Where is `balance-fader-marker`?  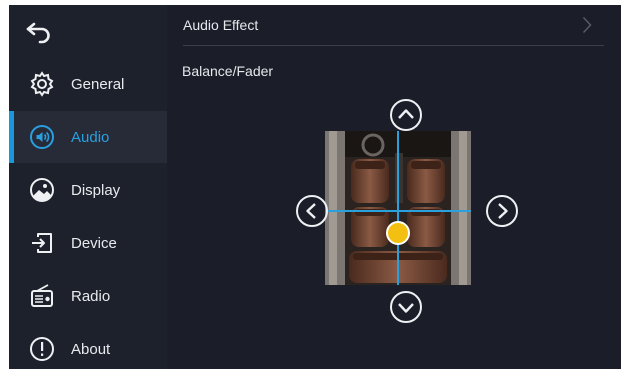 balance-fader-marker is located at coordinates (398, 233).